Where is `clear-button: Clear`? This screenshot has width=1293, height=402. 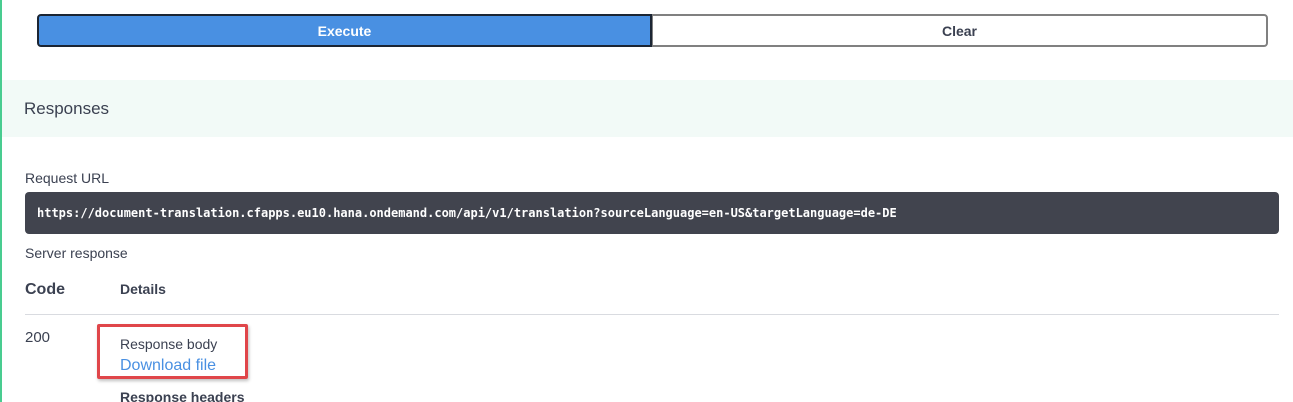 clear-button: Clear is located at coordinates (960, 30).